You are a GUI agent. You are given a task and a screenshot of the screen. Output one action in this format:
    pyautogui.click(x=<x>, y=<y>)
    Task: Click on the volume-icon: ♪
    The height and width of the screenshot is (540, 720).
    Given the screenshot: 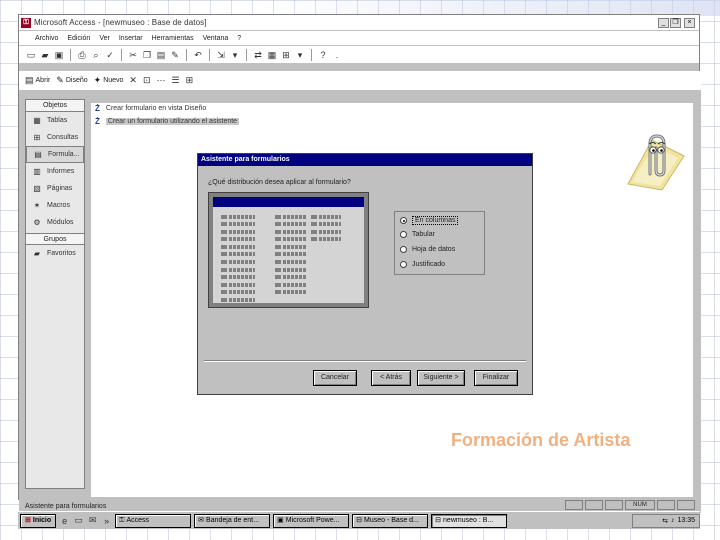 What is the action you would take?
    pyautogui.click(x=673, y=520)
    